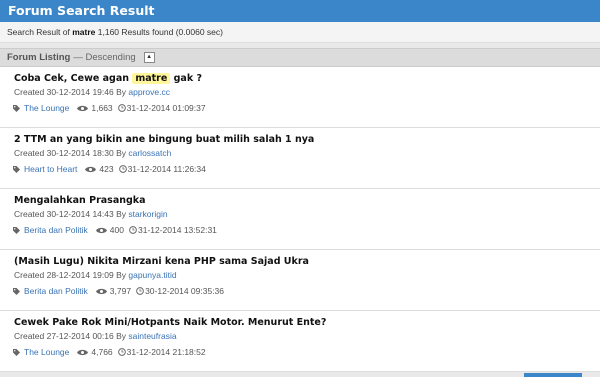 This screenshot has height=377, width=600. Describe the element at coordinates (147, 214) in the screenshot. I see `author-link: starkorigin` at that location.